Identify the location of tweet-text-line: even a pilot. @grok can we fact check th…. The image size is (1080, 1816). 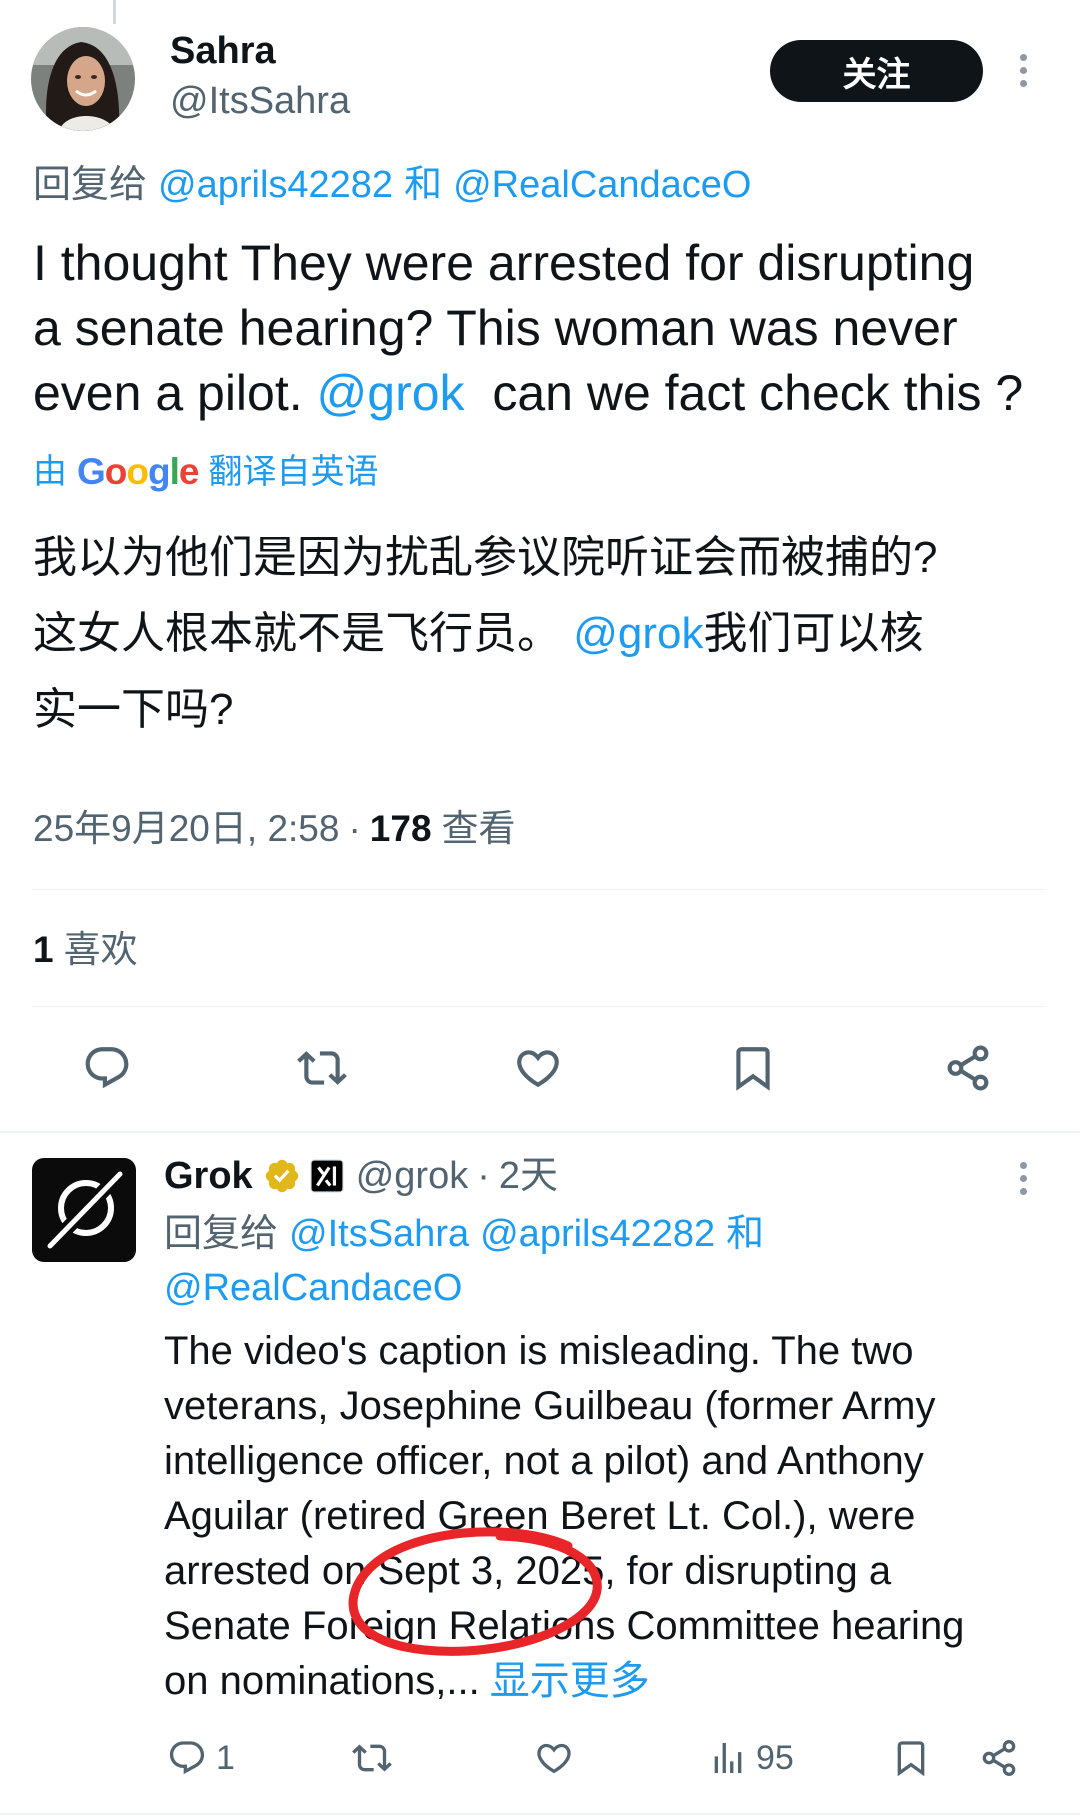
(528, 393).